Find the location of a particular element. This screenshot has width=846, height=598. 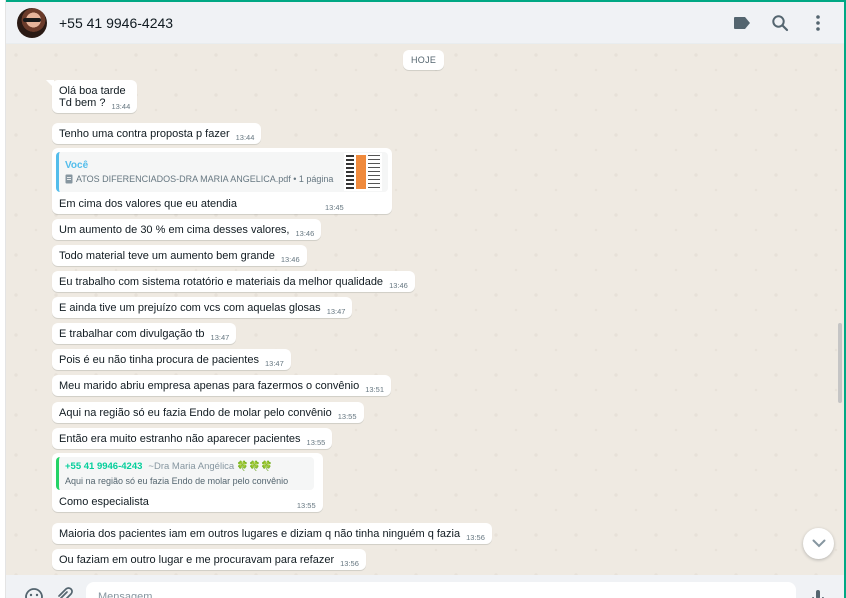

message-bubble: Olá boa tarde Td bem ? 13:44 is located at coordinates (91, 96).